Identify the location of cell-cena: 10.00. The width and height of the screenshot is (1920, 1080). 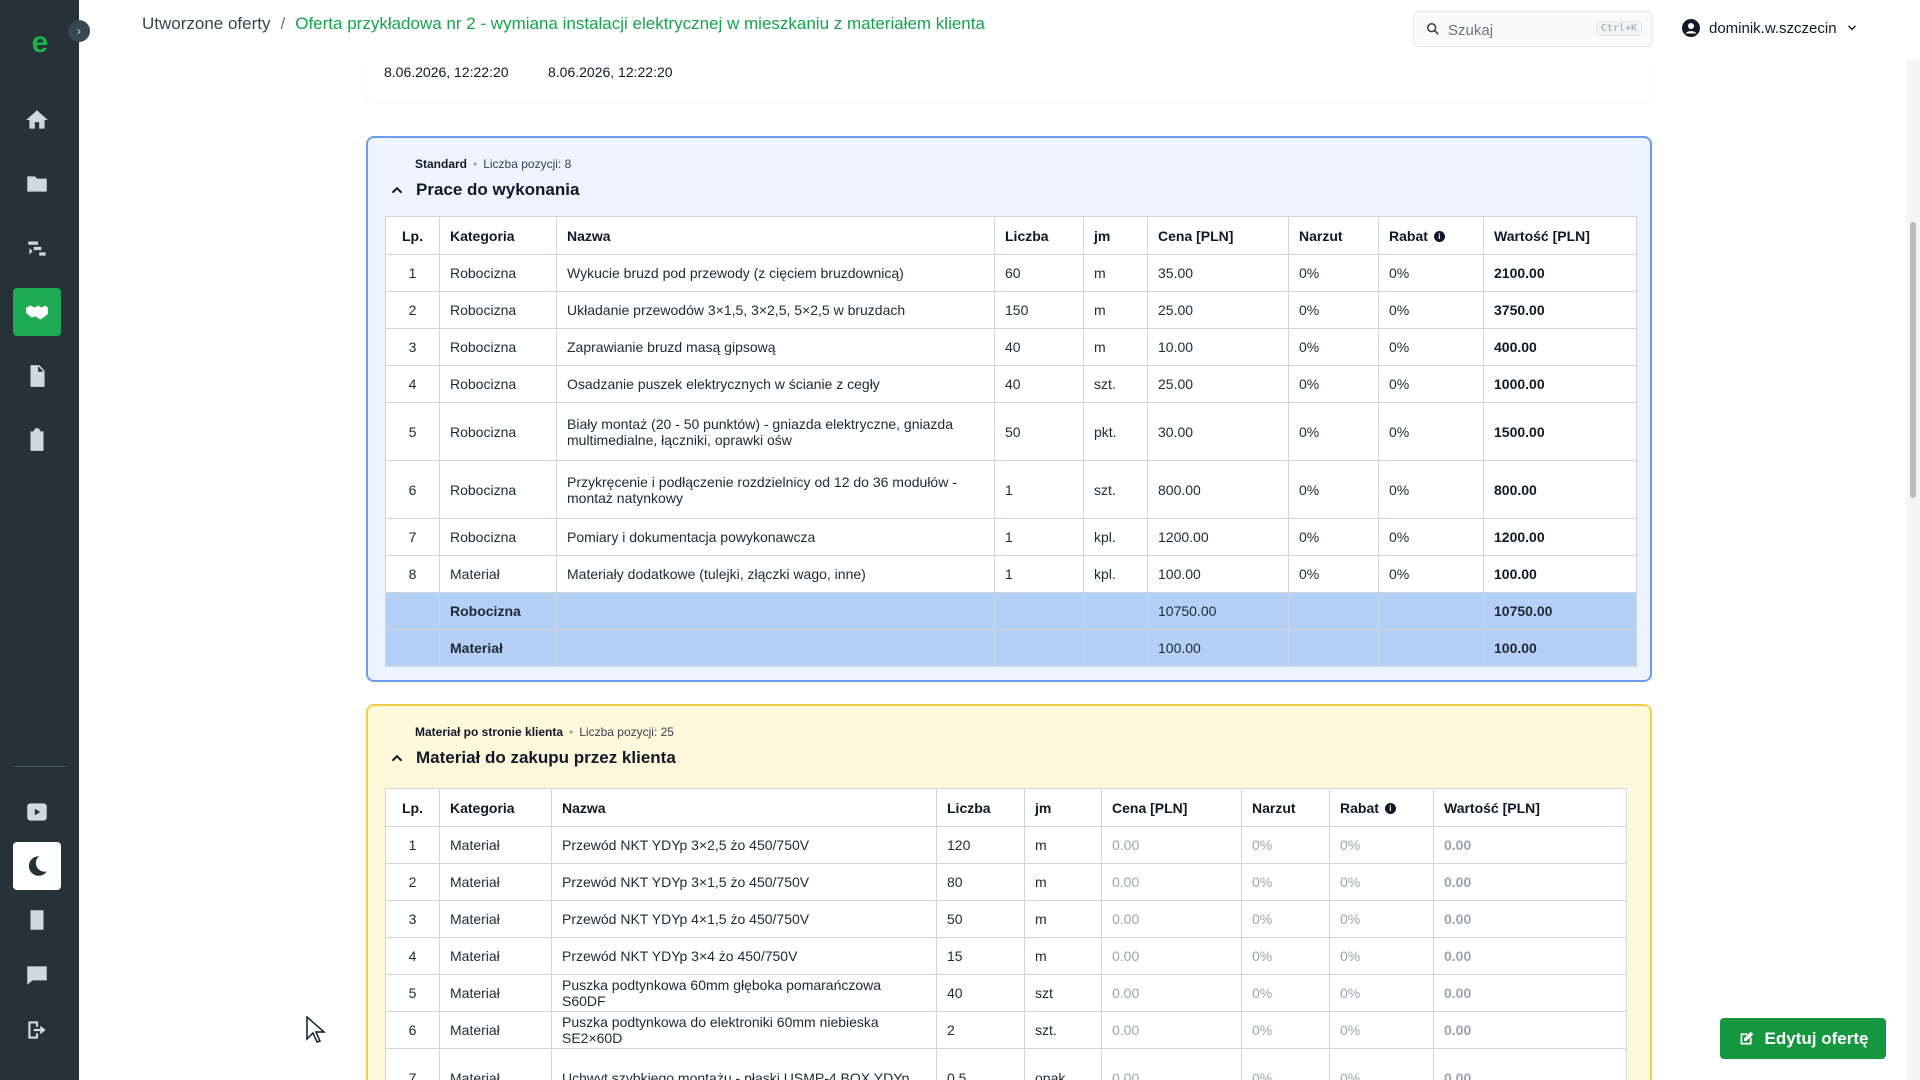
(1218, 347).